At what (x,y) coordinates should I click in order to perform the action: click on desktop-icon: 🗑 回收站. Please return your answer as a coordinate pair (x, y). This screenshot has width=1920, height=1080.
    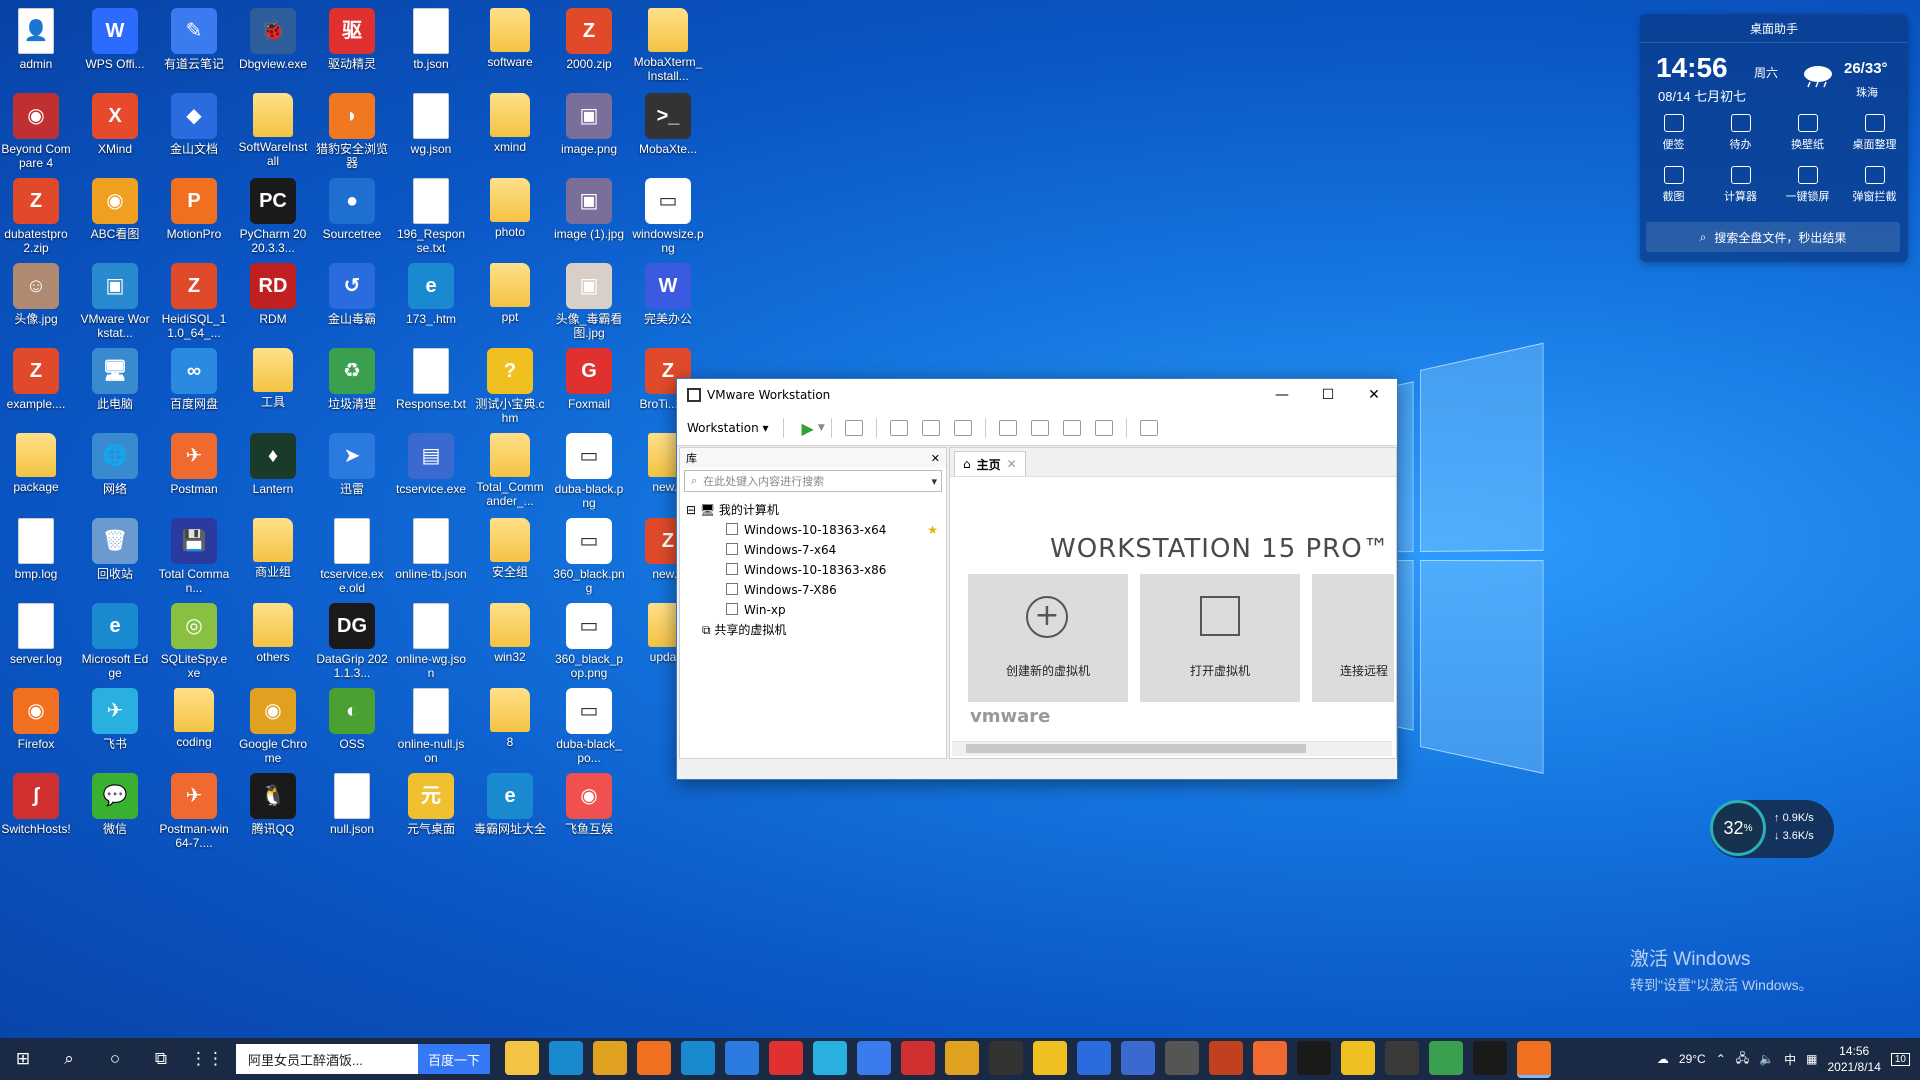
    Looking at the image, I should click on (115, 549).